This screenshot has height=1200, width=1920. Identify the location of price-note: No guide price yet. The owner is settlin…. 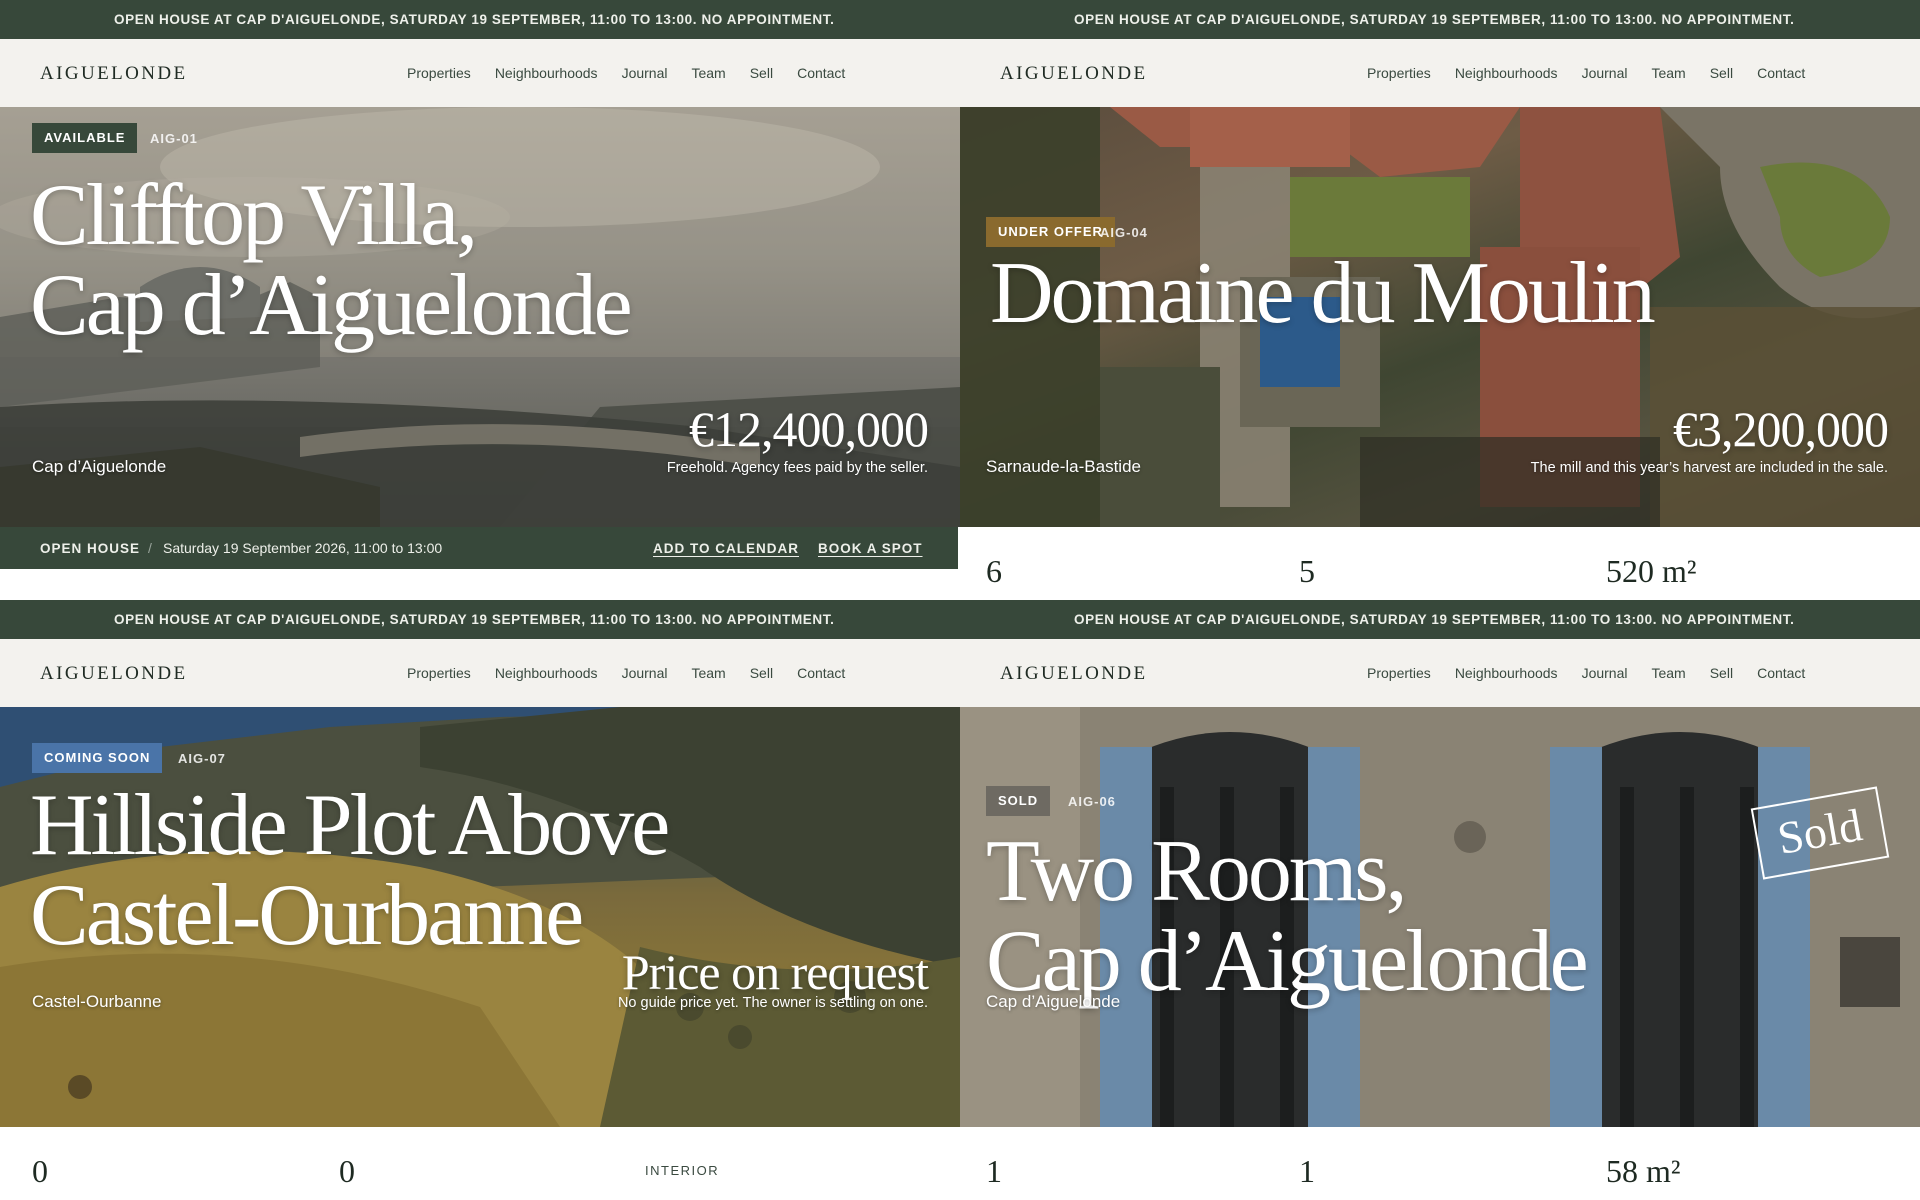
(772, 1003).